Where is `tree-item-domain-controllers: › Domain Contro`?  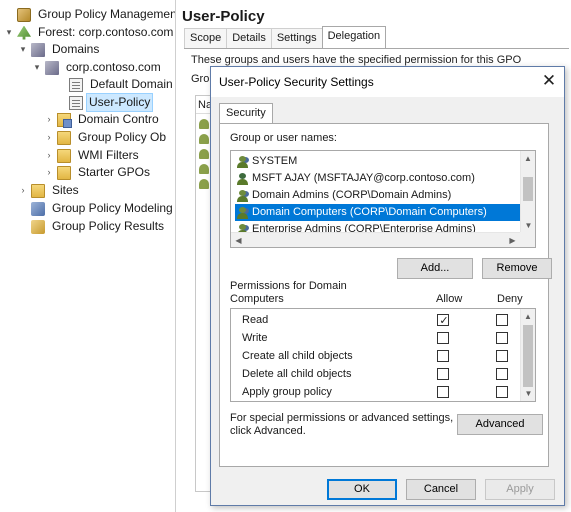 tree-item-domain-controllers: › Domain Contro is located at coordinates (103, 119).